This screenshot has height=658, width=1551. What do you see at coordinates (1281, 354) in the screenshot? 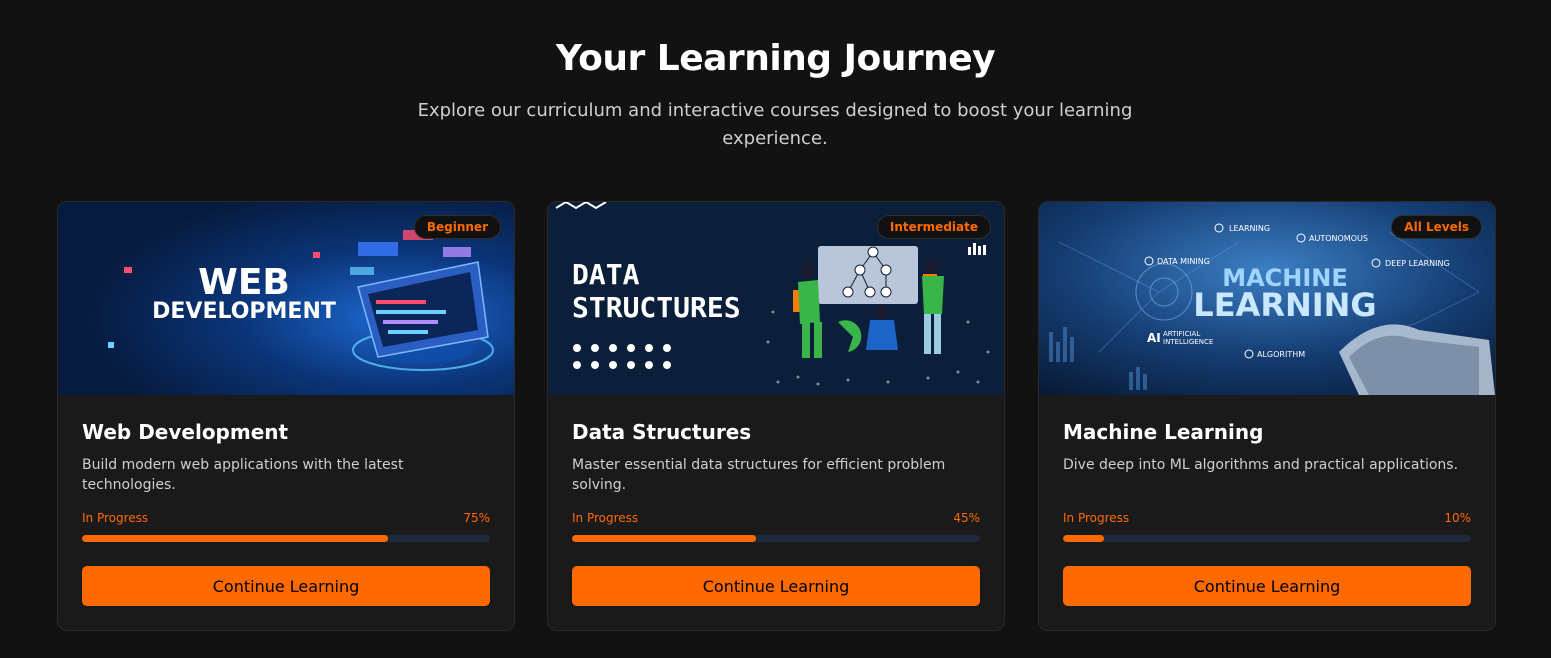
I see `ml-tag-algorithm: ALGORITHM` at bounding box center [1281, 354].